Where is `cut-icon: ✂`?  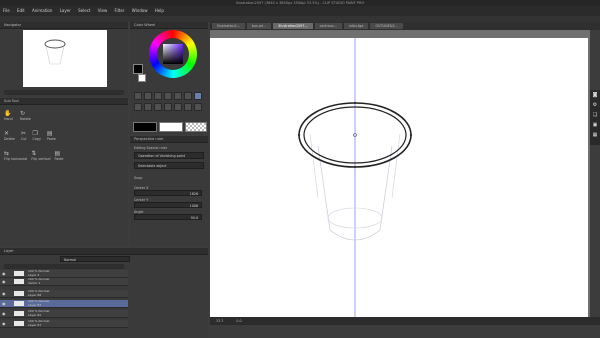
cut-icon: ✂ is located at coordinates (23, 133).